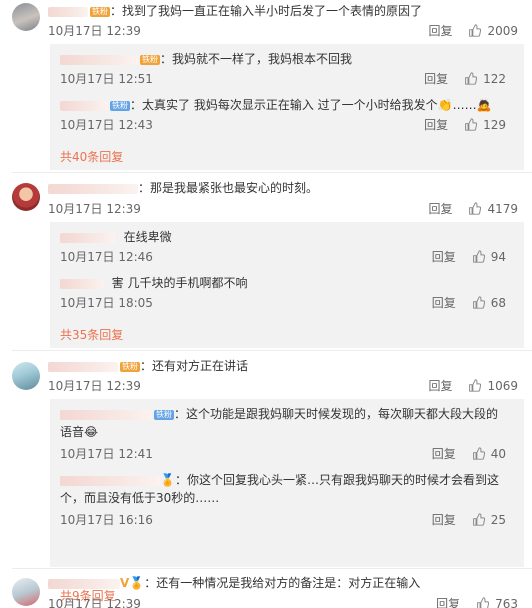 This screenshot has height=608, width=532. Describe the element at coordinates (200, 366) in the screenshot. I see `comment-text: 还有对方正在讲话` at that location.